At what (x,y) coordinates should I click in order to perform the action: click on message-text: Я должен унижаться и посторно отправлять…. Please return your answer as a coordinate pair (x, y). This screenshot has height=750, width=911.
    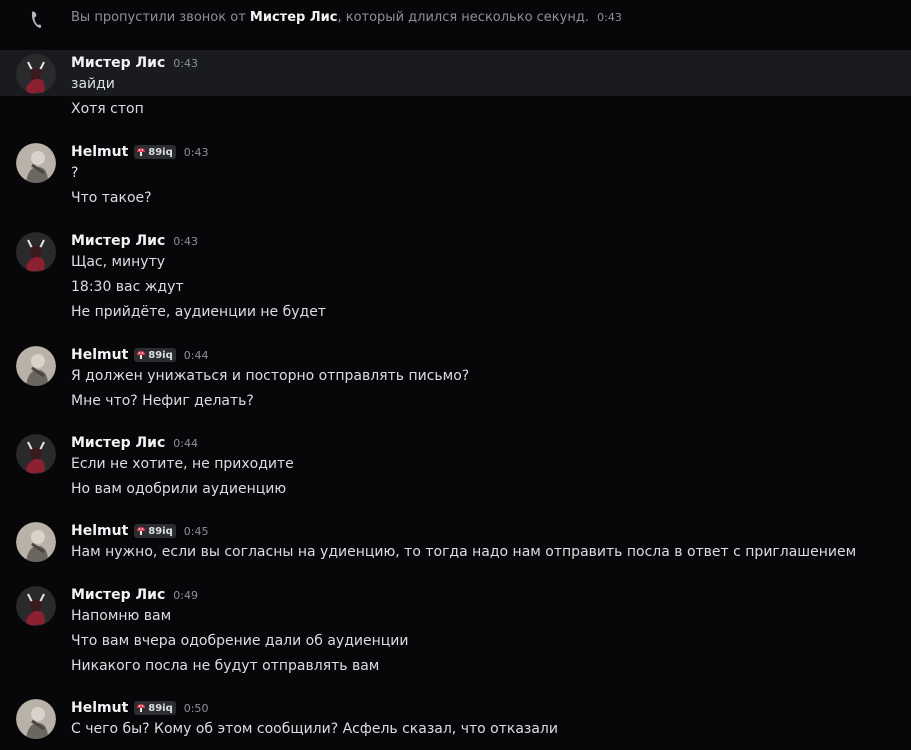
    Looking at the image, I should click on (270, 376).